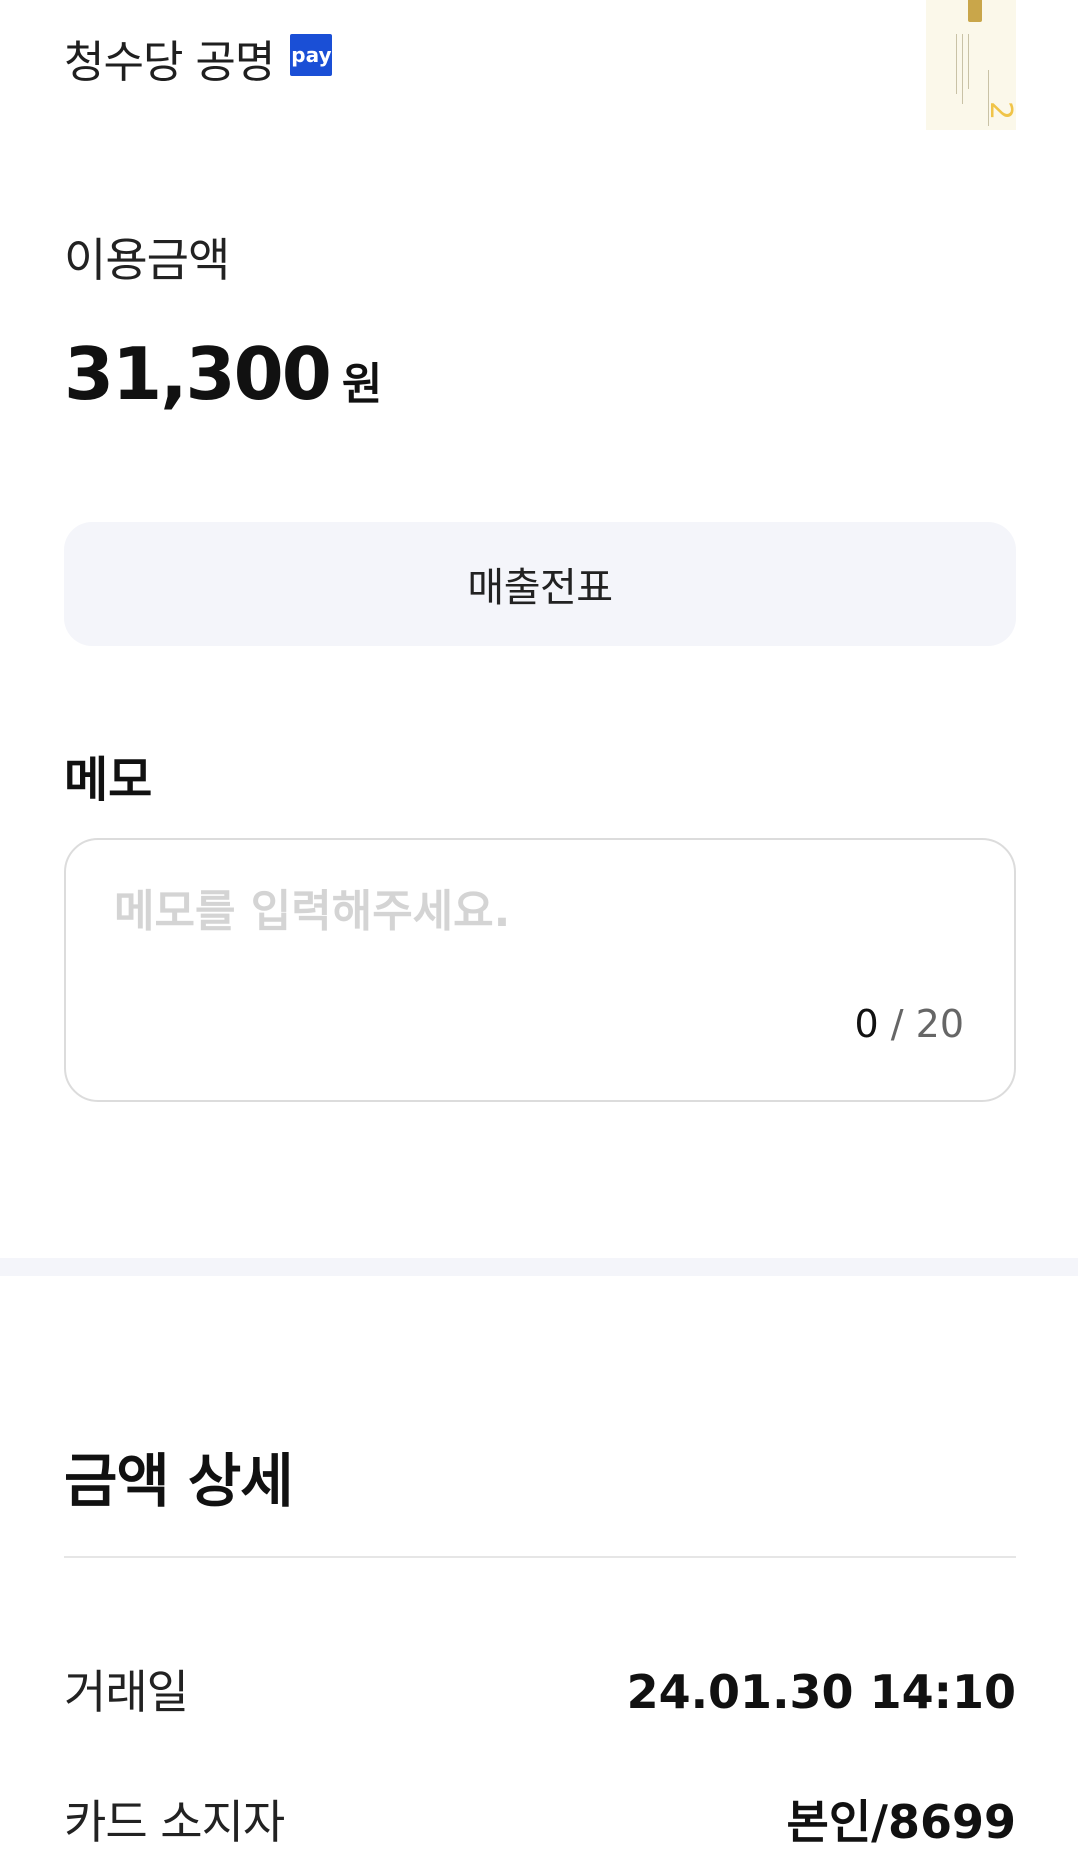 This screenshot has width=1078, height=1852. Describe the element at coordinates (540, 1819) in the screenshot. I see `detail-row-card-holder: 카드 소지자 본인/8699` at that location.